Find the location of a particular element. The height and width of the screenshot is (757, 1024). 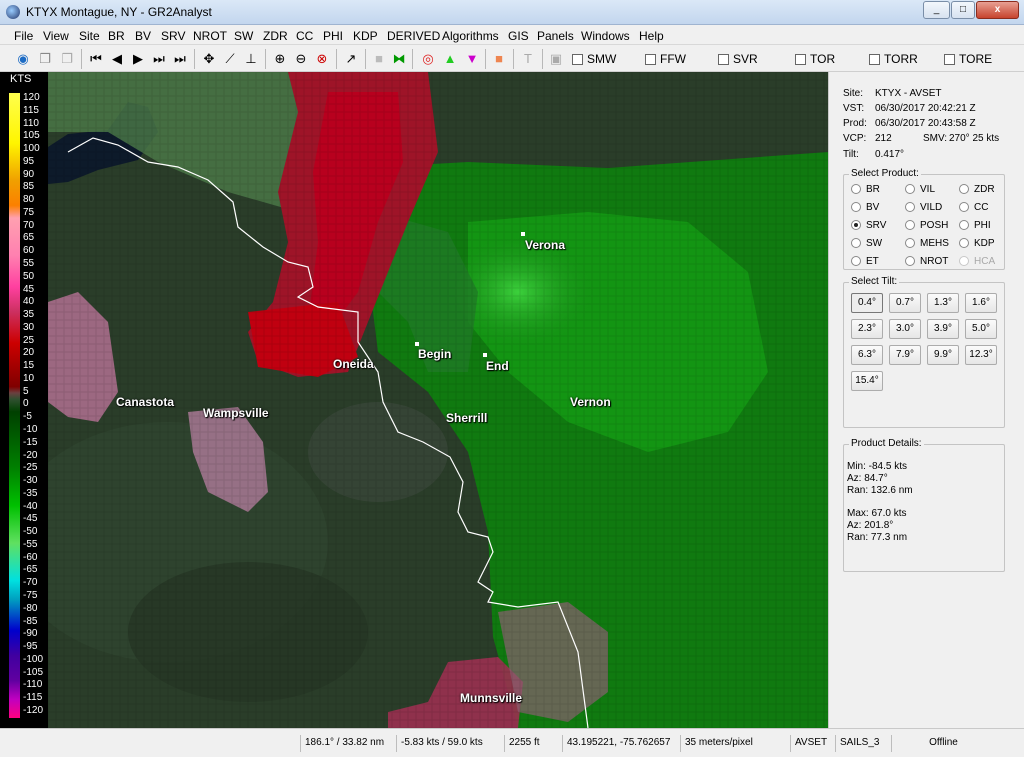

product-option-vil: VIL is located at coordinates (920, 189).